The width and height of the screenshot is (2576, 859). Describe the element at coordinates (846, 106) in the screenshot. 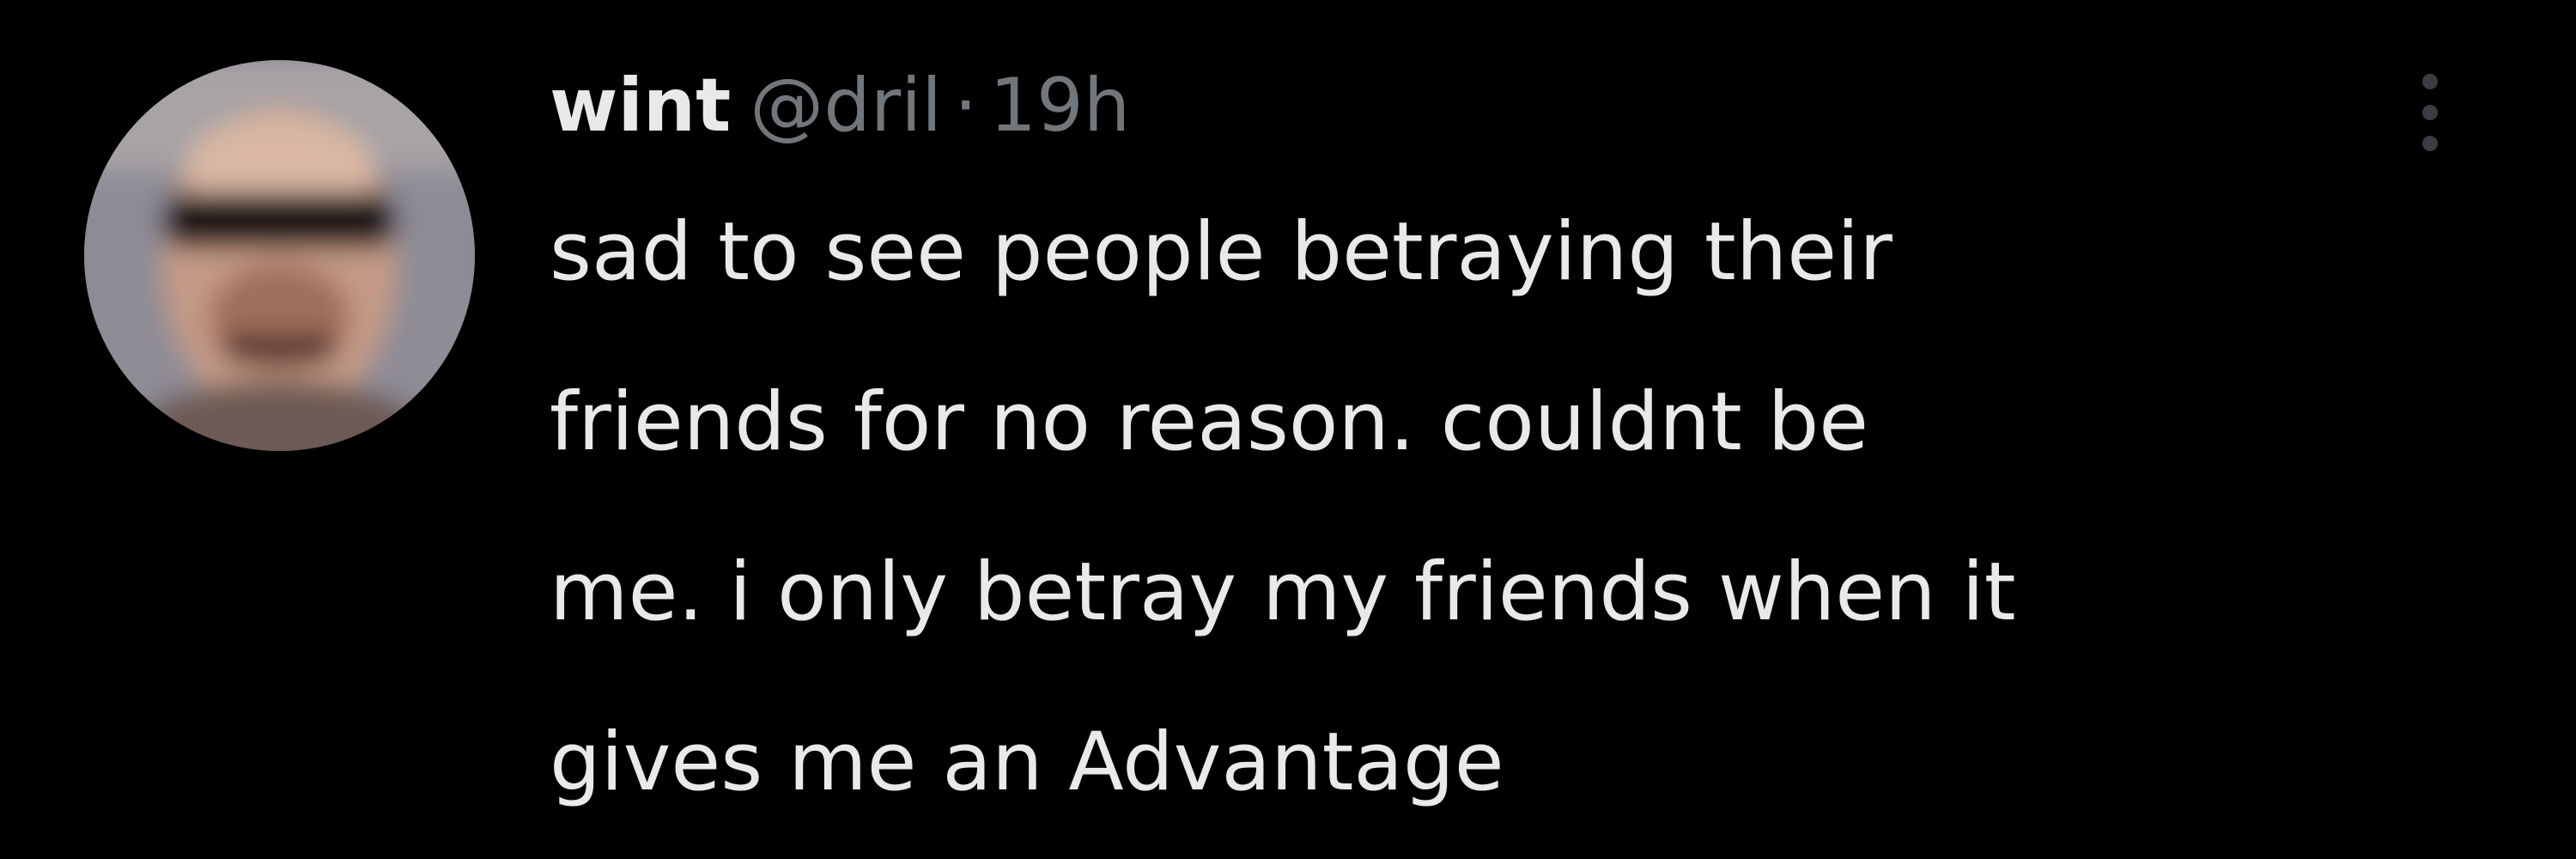

I see `user-handle: @dril` at that location.